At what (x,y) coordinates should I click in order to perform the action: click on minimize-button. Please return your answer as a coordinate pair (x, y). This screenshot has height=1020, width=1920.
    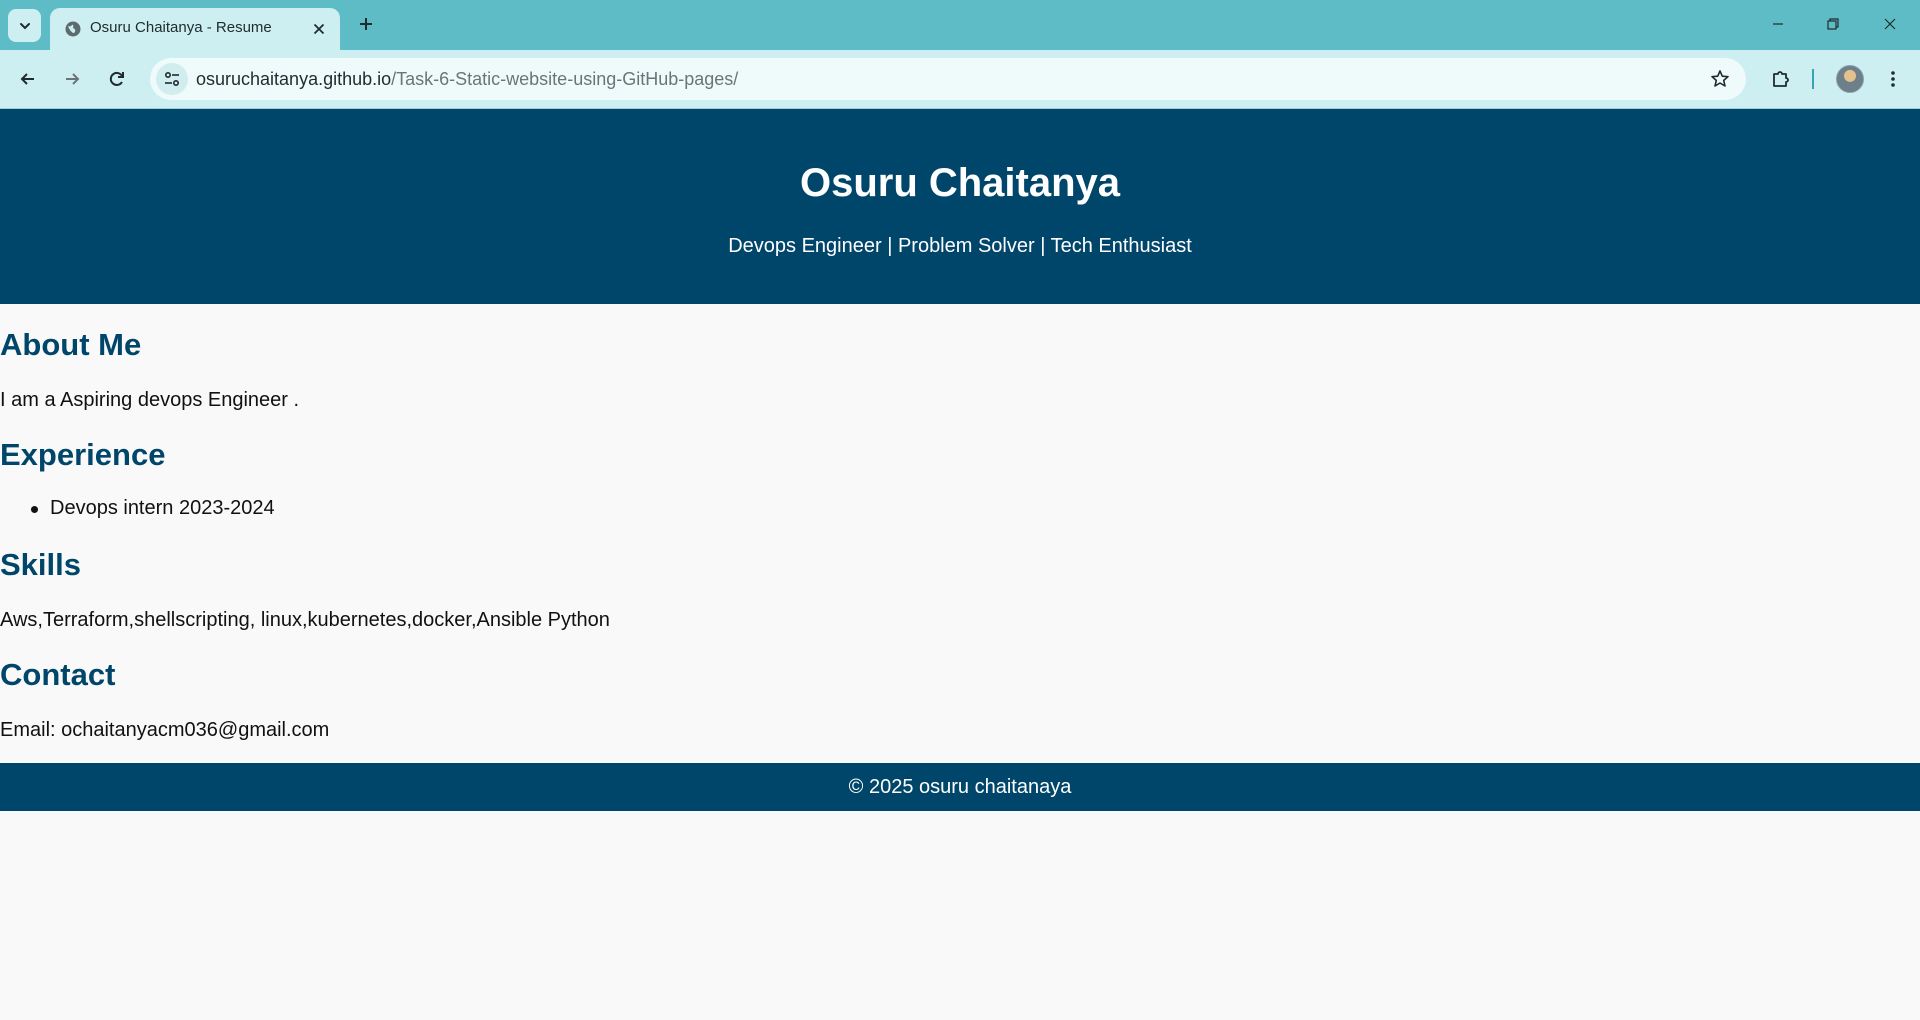
    Looking at the image, I should click on (1778, 24).